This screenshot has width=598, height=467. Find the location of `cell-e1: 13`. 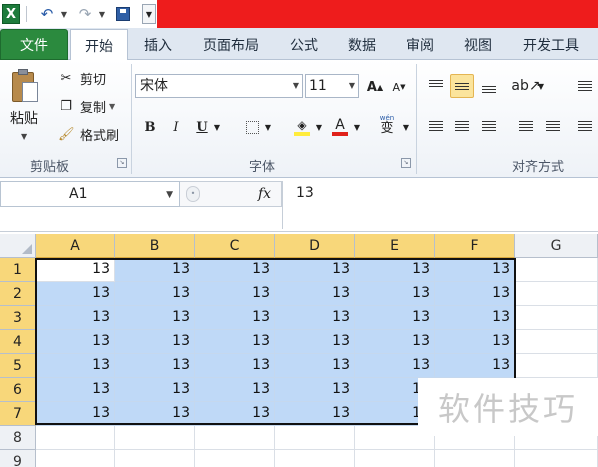

cell-e1: 13 is located at coordinates (395, 270).